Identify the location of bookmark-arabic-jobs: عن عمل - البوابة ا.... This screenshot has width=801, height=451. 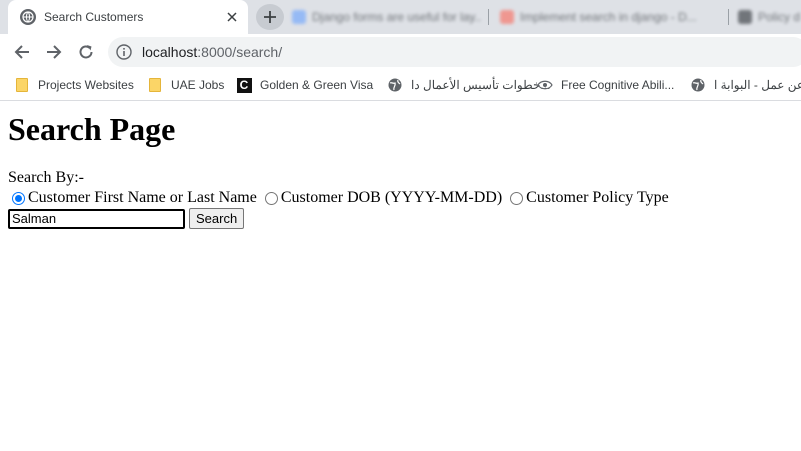
(745, 85).